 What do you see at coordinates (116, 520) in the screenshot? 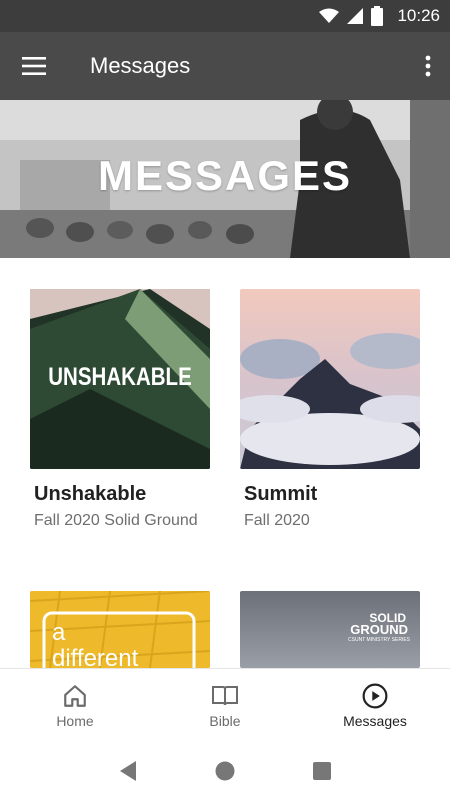
I see `card-subtitle: Fall 2020 Solid Ground` at bounding box center [116, 520].